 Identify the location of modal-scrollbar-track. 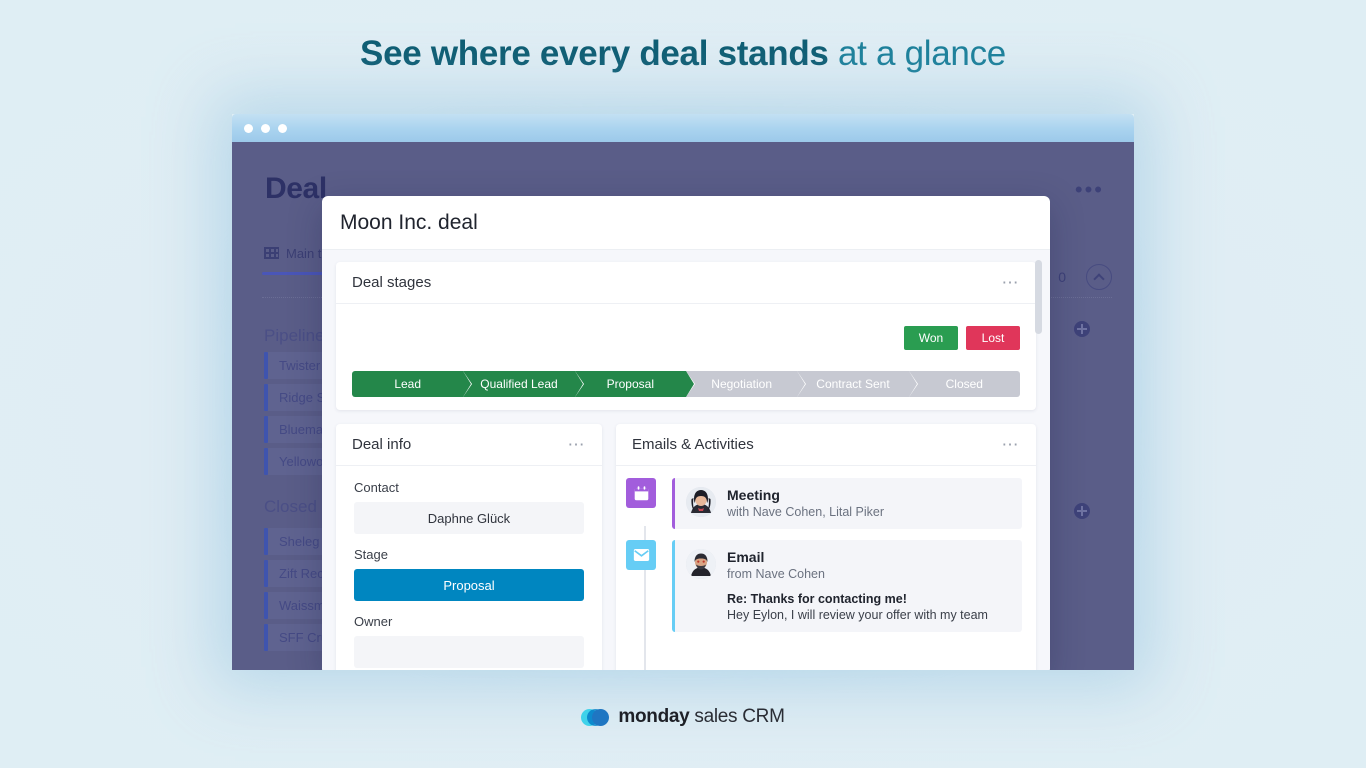
(1040, 460).